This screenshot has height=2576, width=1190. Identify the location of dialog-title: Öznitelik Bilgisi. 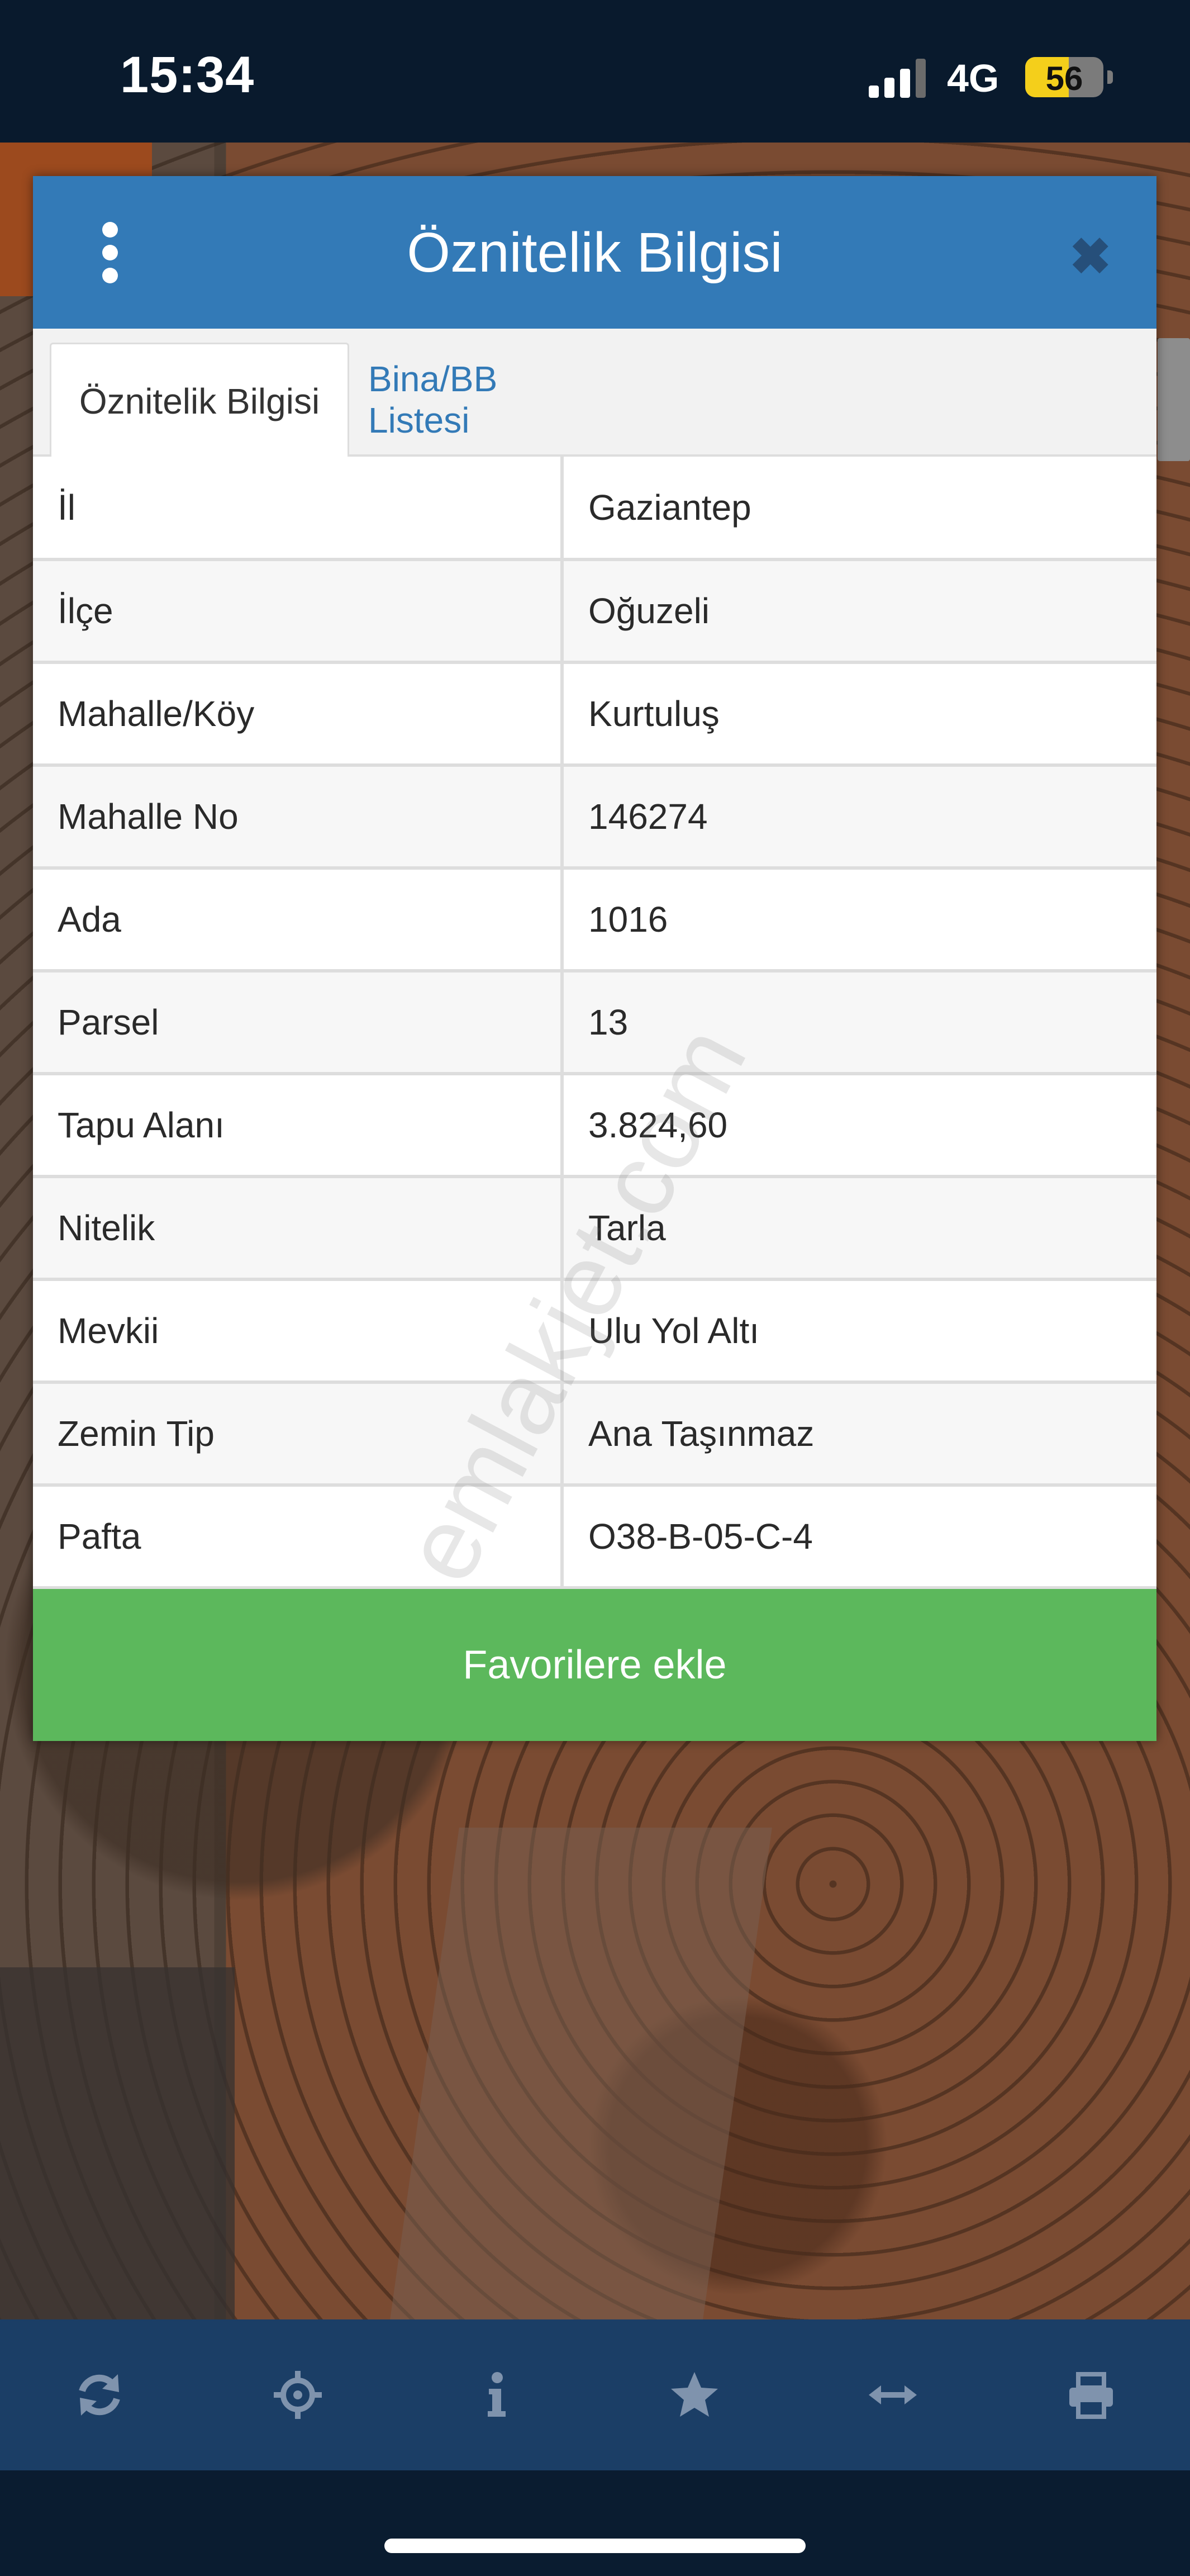
(595, 252).